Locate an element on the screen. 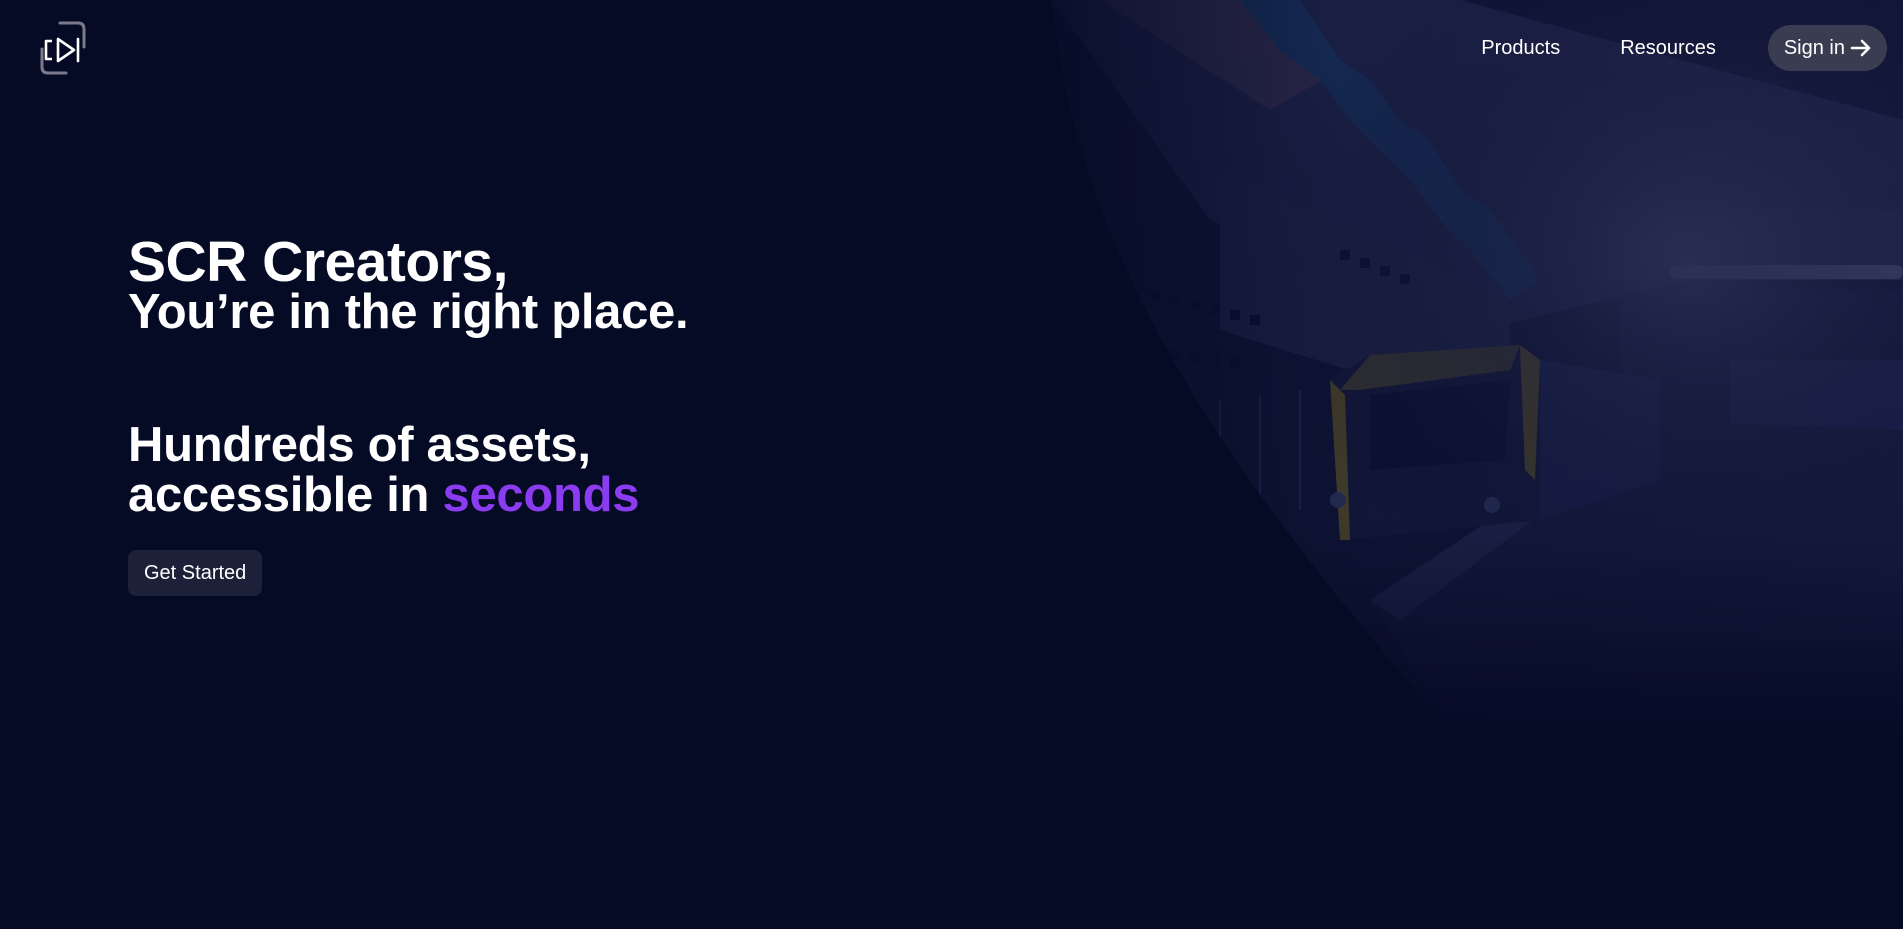 This screenshot has height=929, width=1903. nav-resources-link: Resources is located at coordinates (1668, 48).